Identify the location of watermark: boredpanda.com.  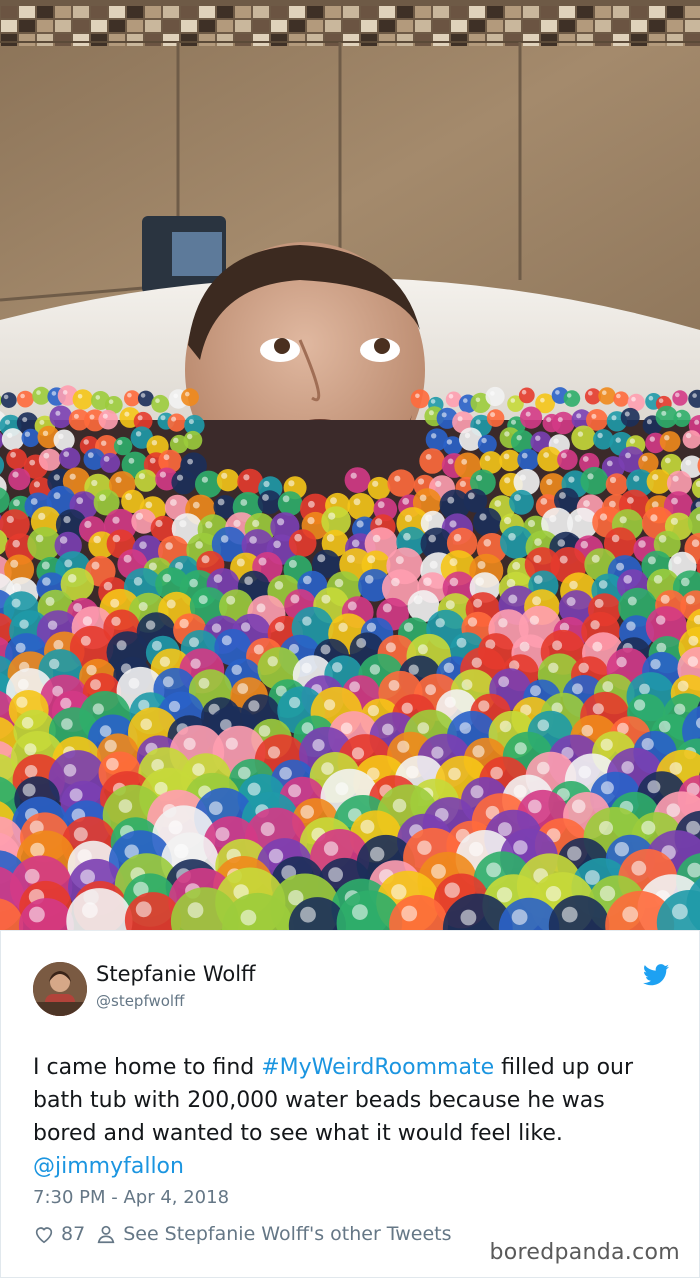
(584, 1252).